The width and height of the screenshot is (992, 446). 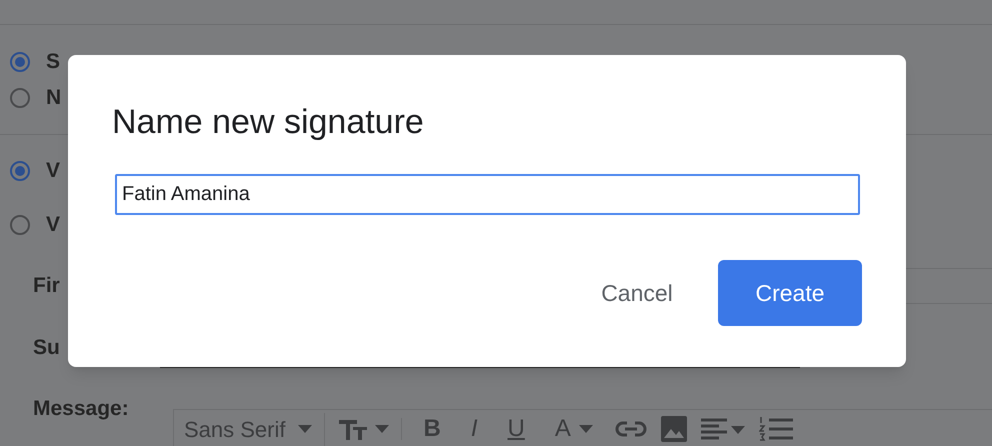 What do you see at coordinates (487, 194) in the screenshot?
I see `signature-name-field: Fatin Amanina` at bounding box center [487, 194].